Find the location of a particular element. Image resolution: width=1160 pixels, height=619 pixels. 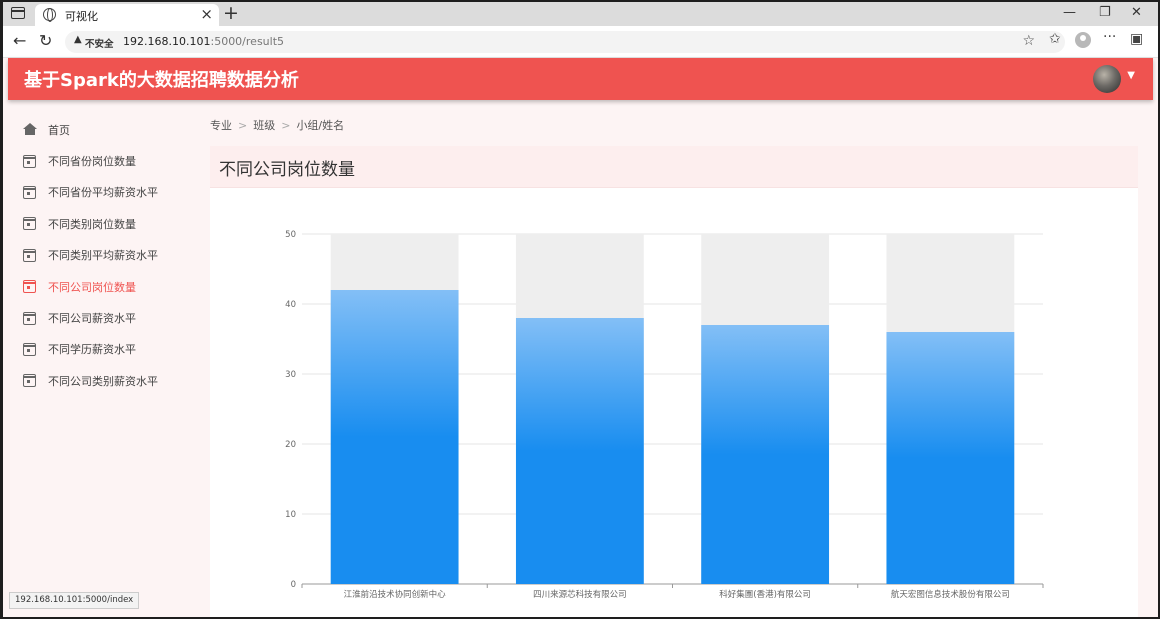

globe-icon is located at coordinates (49, 15).